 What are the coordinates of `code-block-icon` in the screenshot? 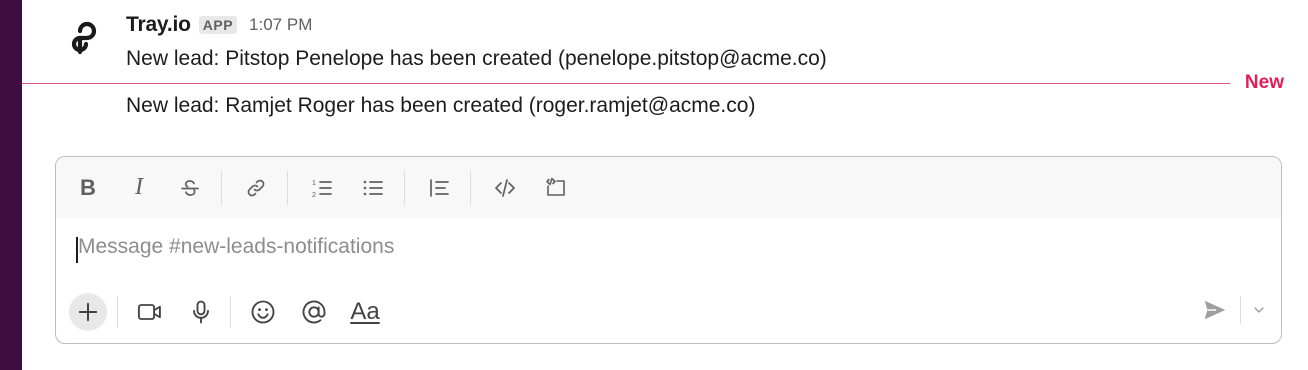 It's located at (555, 186).